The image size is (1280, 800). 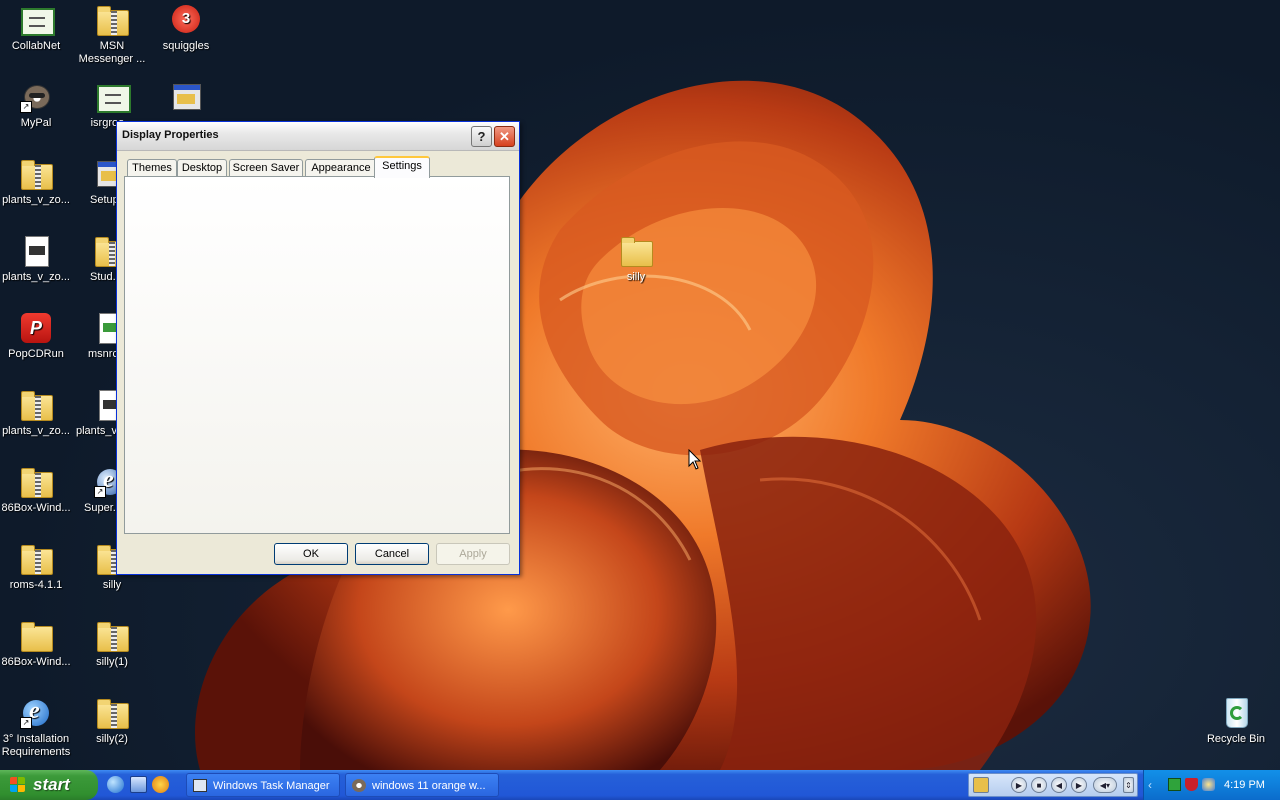 I want to click on desktop-icon-installer, so click(x=186, y=99).